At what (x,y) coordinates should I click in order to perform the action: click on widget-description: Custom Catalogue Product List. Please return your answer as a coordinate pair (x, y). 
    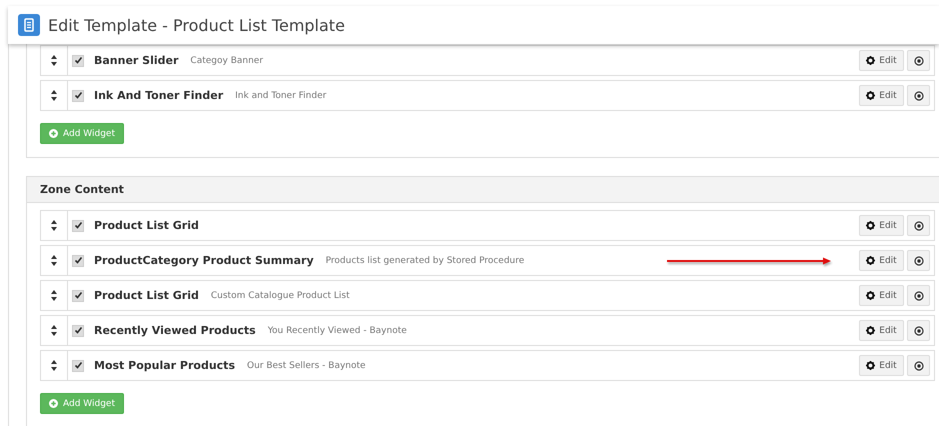
    Looking at the image, I should click on (280, 295).